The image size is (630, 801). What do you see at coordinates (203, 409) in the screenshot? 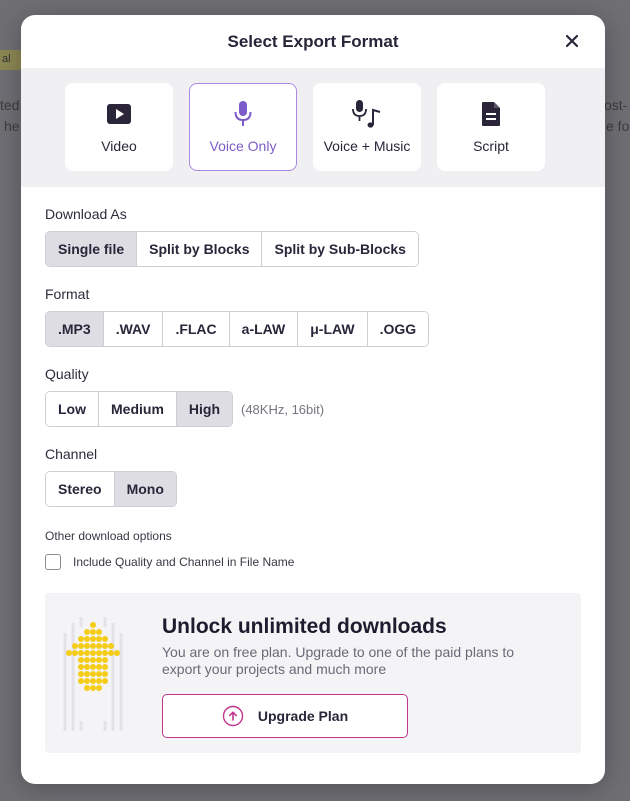
I see `quality-high: High` at bounding box center [203, 409].